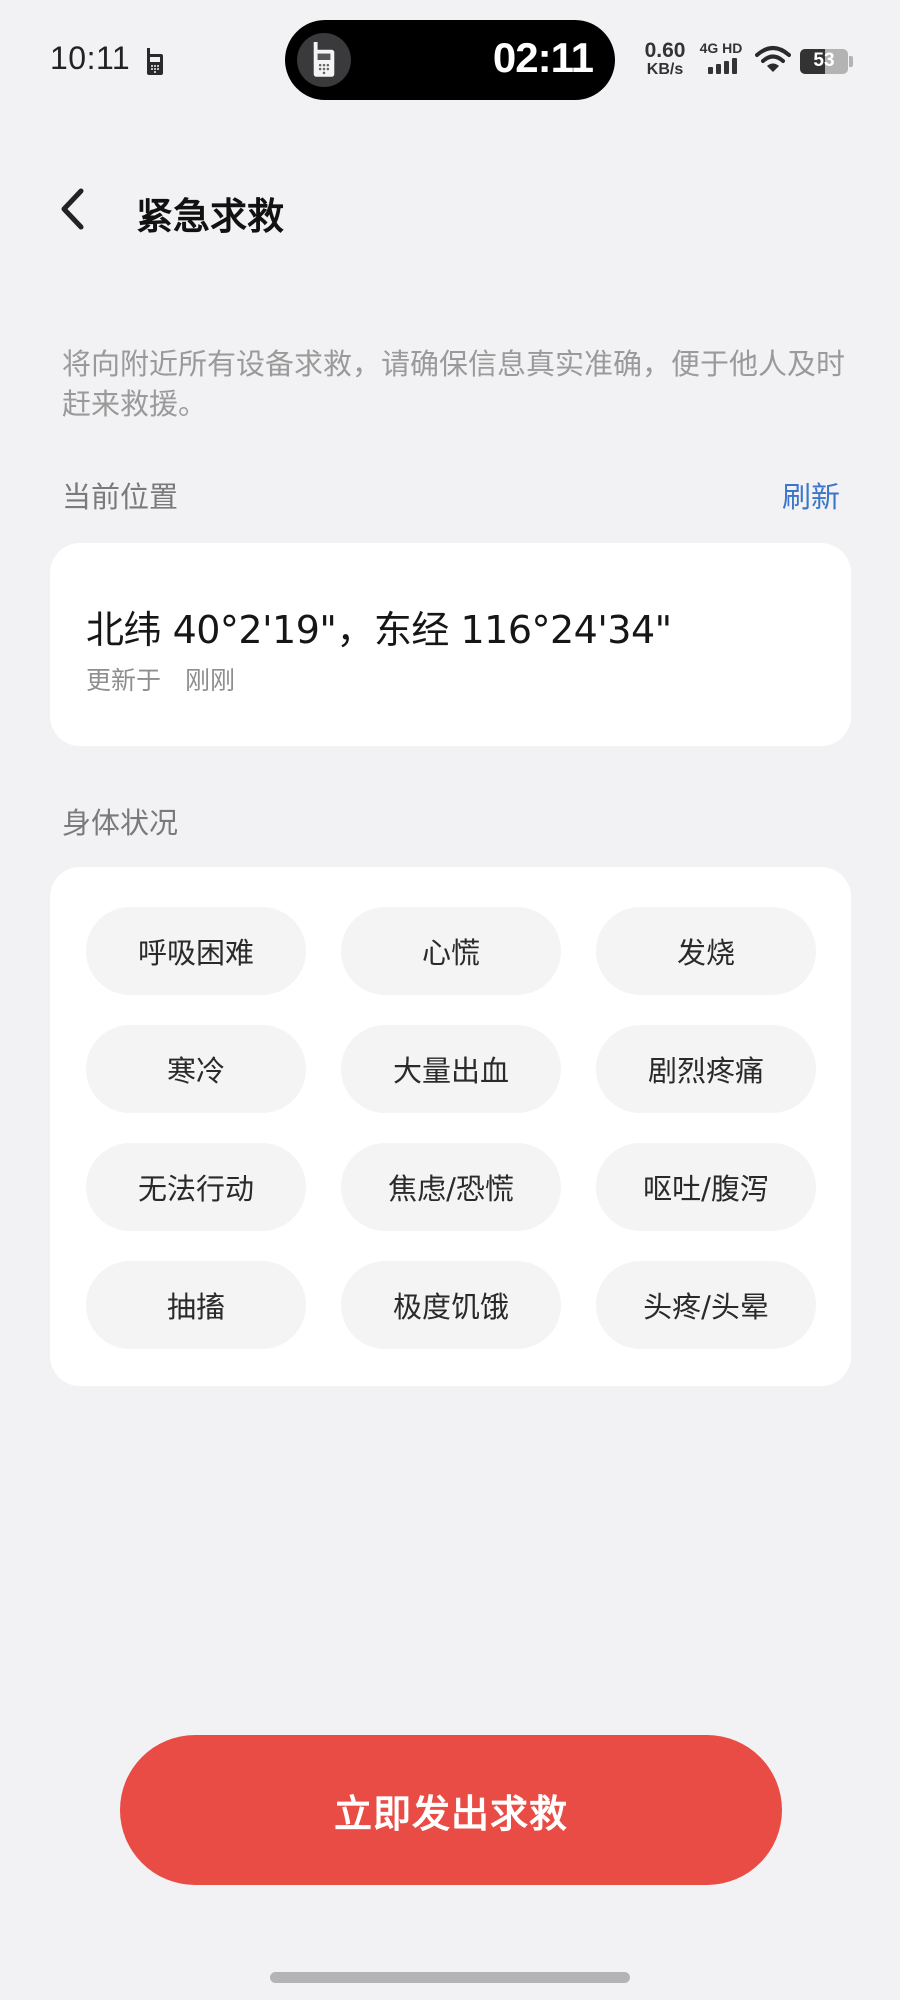  What do you see at coordinates (451, 1187) in the screenshot?
I see `condition-chip: 焦虑/恐慌` at bounding box center [451, 1187].